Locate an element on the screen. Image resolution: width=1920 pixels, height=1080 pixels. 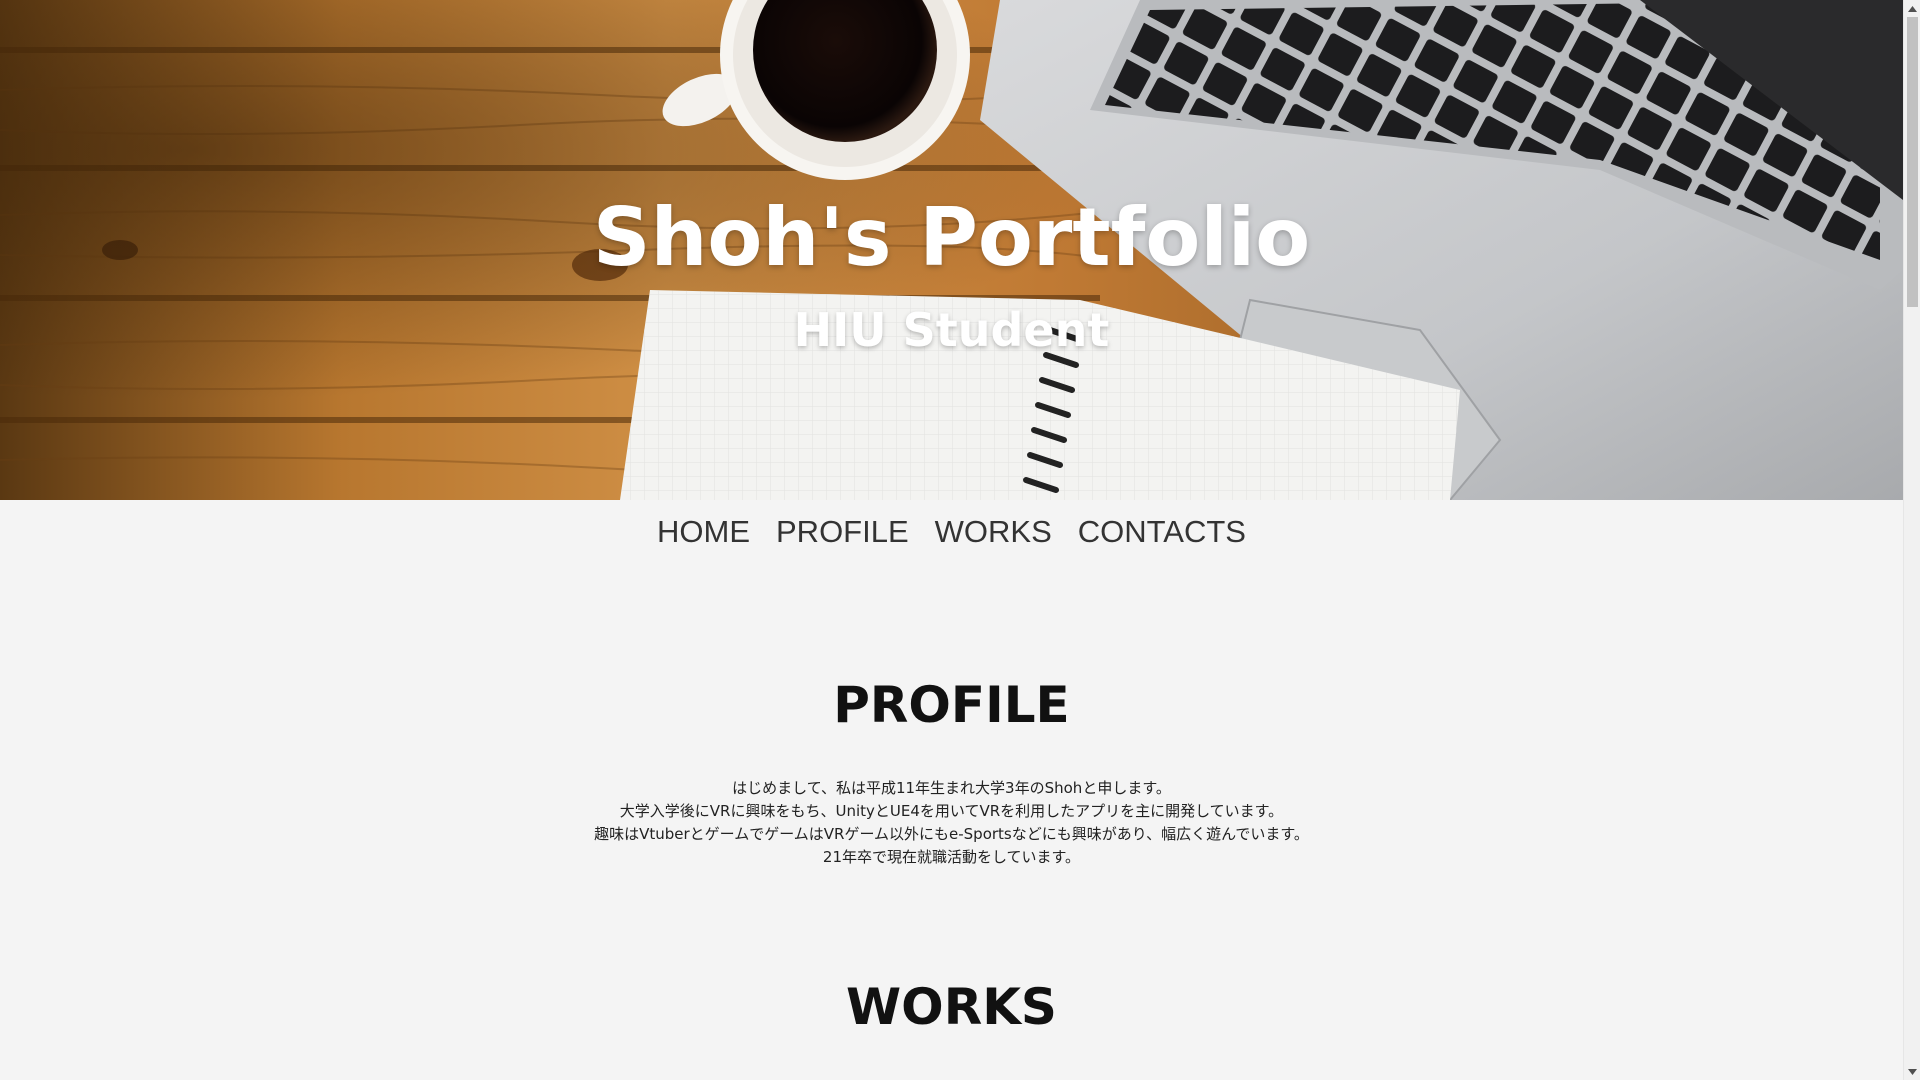
scrollbar-thumb is located at coordinates (1912, 162).